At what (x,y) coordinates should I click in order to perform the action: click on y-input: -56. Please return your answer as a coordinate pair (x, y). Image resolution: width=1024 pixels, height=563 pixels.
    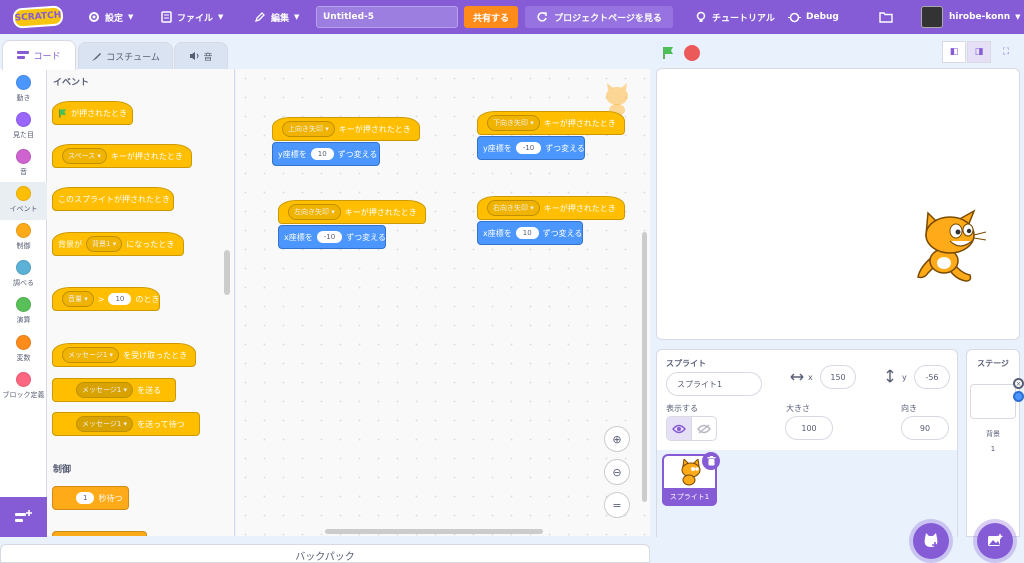
    Looking at the image, I should click on (932, 377).